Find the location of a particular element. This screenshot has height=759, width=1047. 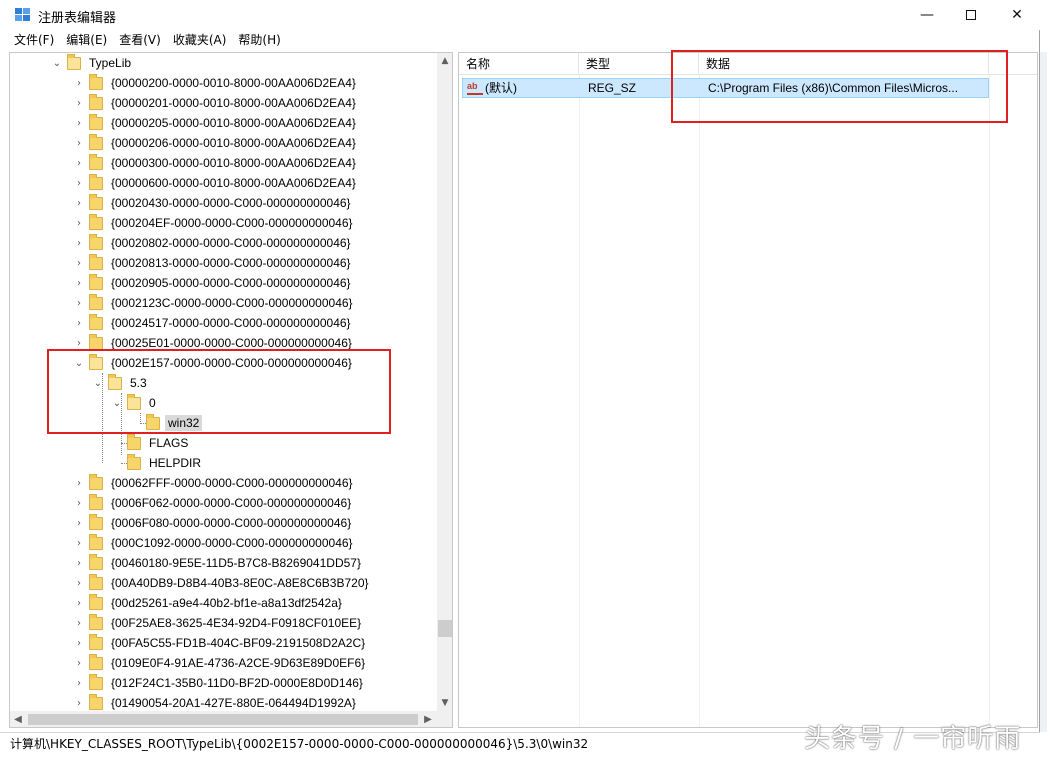

tree-item-label: {000204EF-0000-0000-C000-000000000046} is located at coordinates (232, 223).